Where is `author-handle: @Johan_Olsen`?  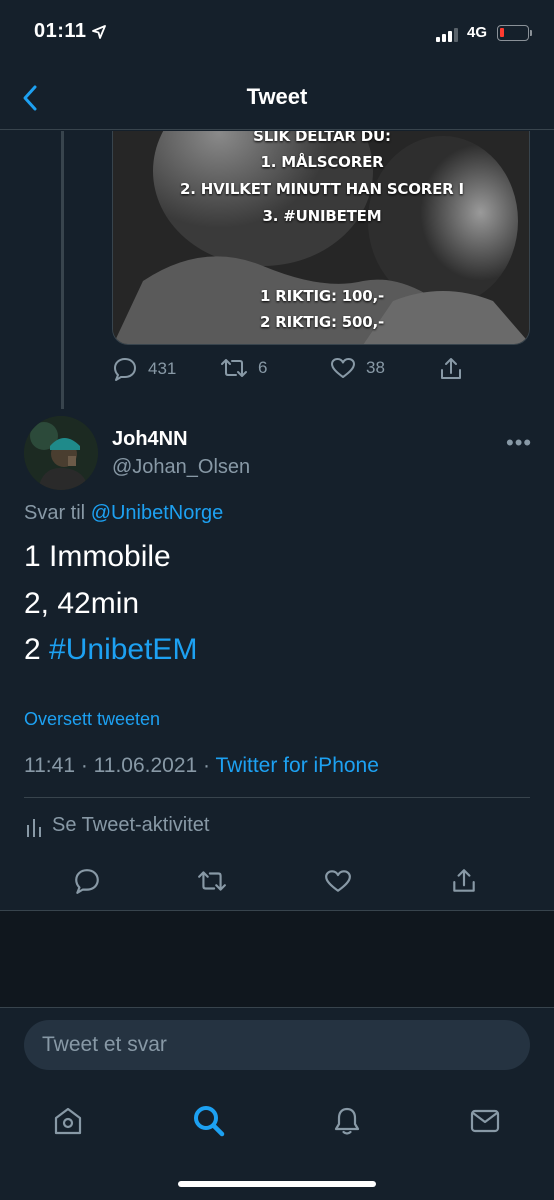 author-handle: @Johan_Olsen is located at coordinates (181, 467).